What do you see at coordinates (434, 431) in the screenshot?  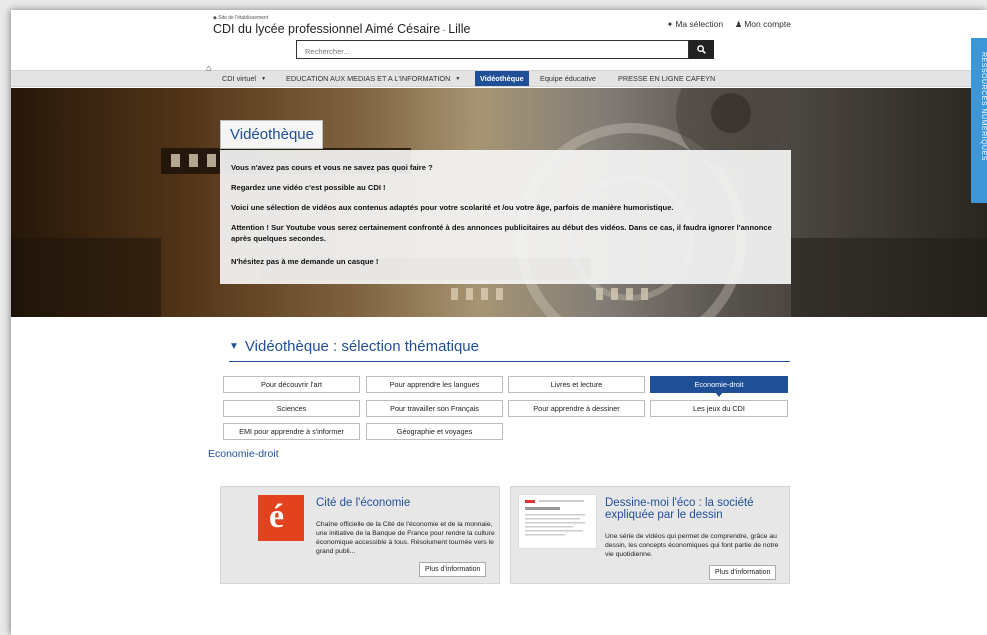 I see `tag-geographie-voyages: Géographie et voyages` at bounding box center [434, 431].